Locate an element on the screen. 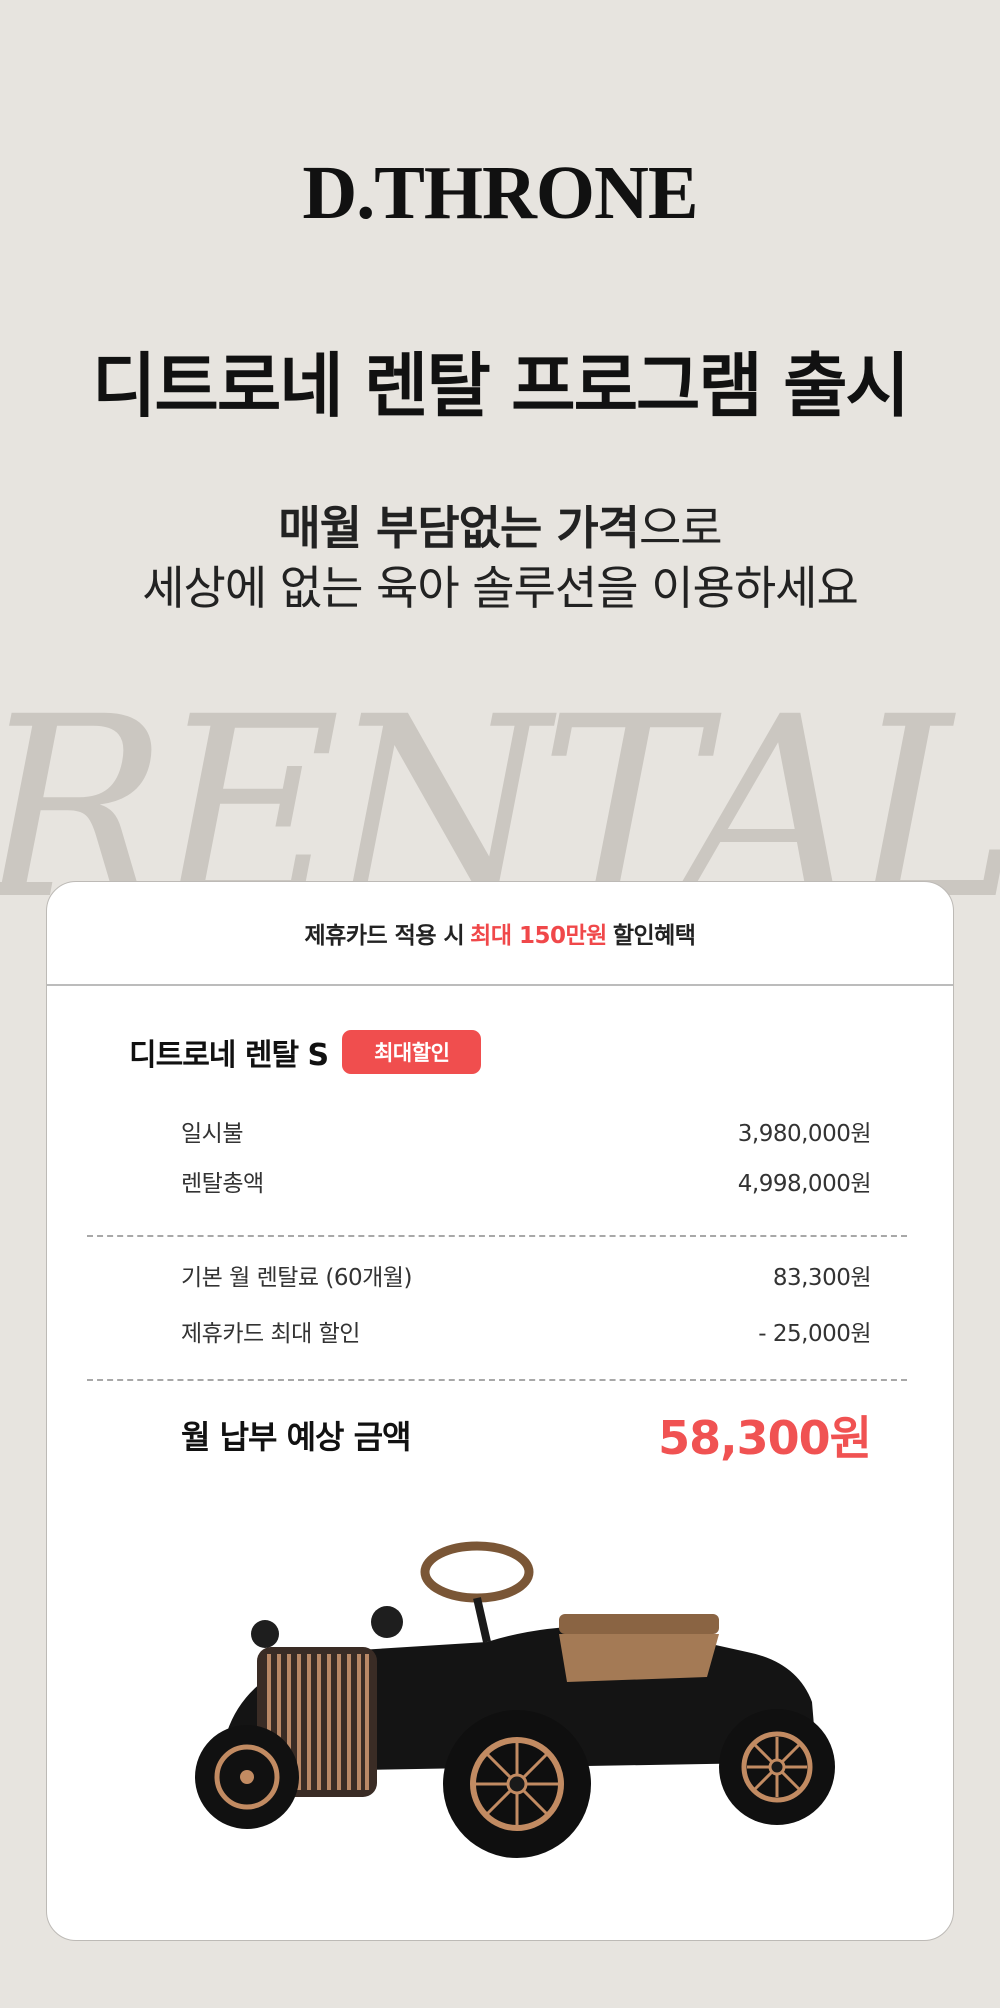 The height and width of the screenshot is (2008, 1000). card-banner: 제휴카드 적용 시 최대 150만원 할인혜택 is located at coordinates (500, 934).